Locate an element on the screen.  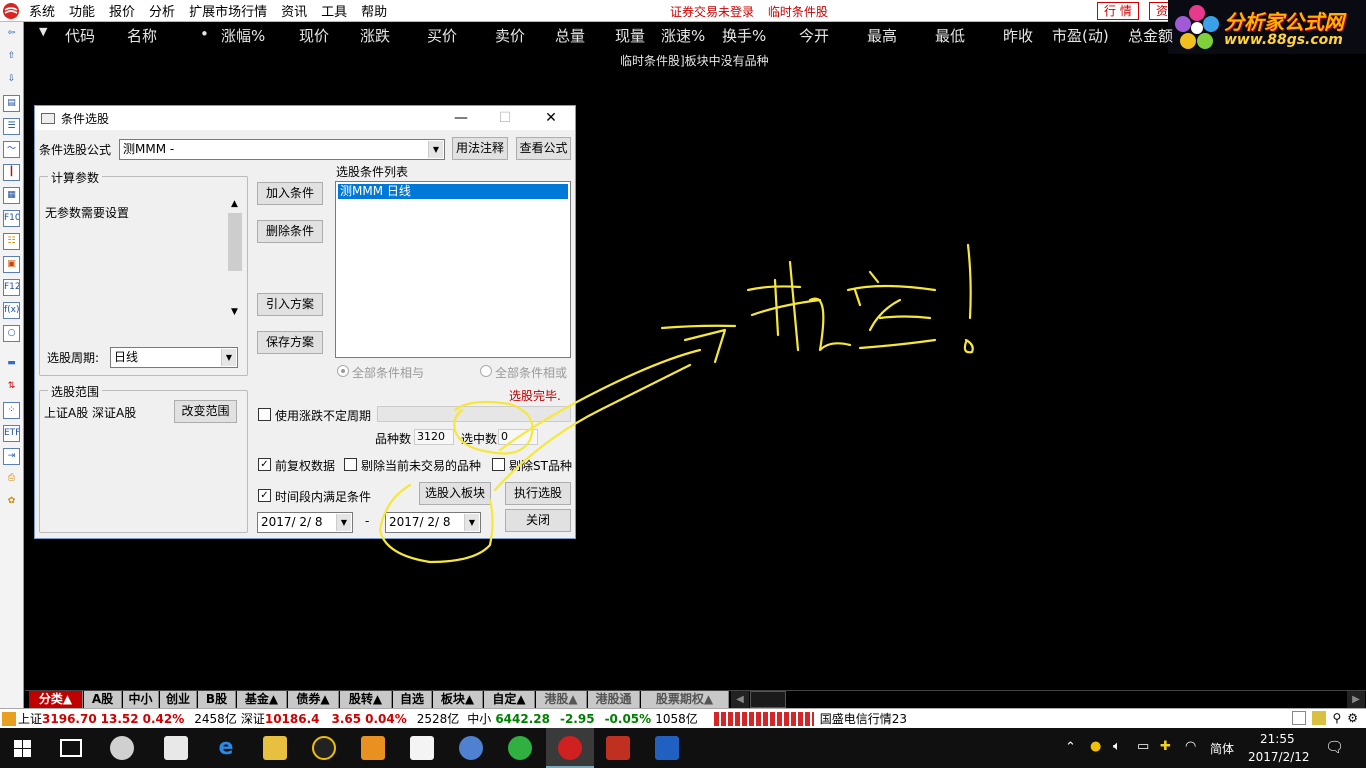
tab-scroll-thumb is located at coordinates (768, 699).